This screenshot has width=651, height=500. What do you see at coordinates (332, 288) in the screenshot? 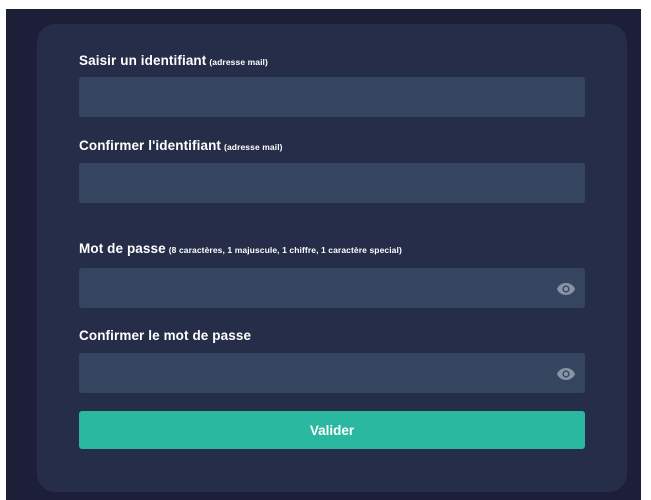
I see `password-input` at bounding box center [332, 288].